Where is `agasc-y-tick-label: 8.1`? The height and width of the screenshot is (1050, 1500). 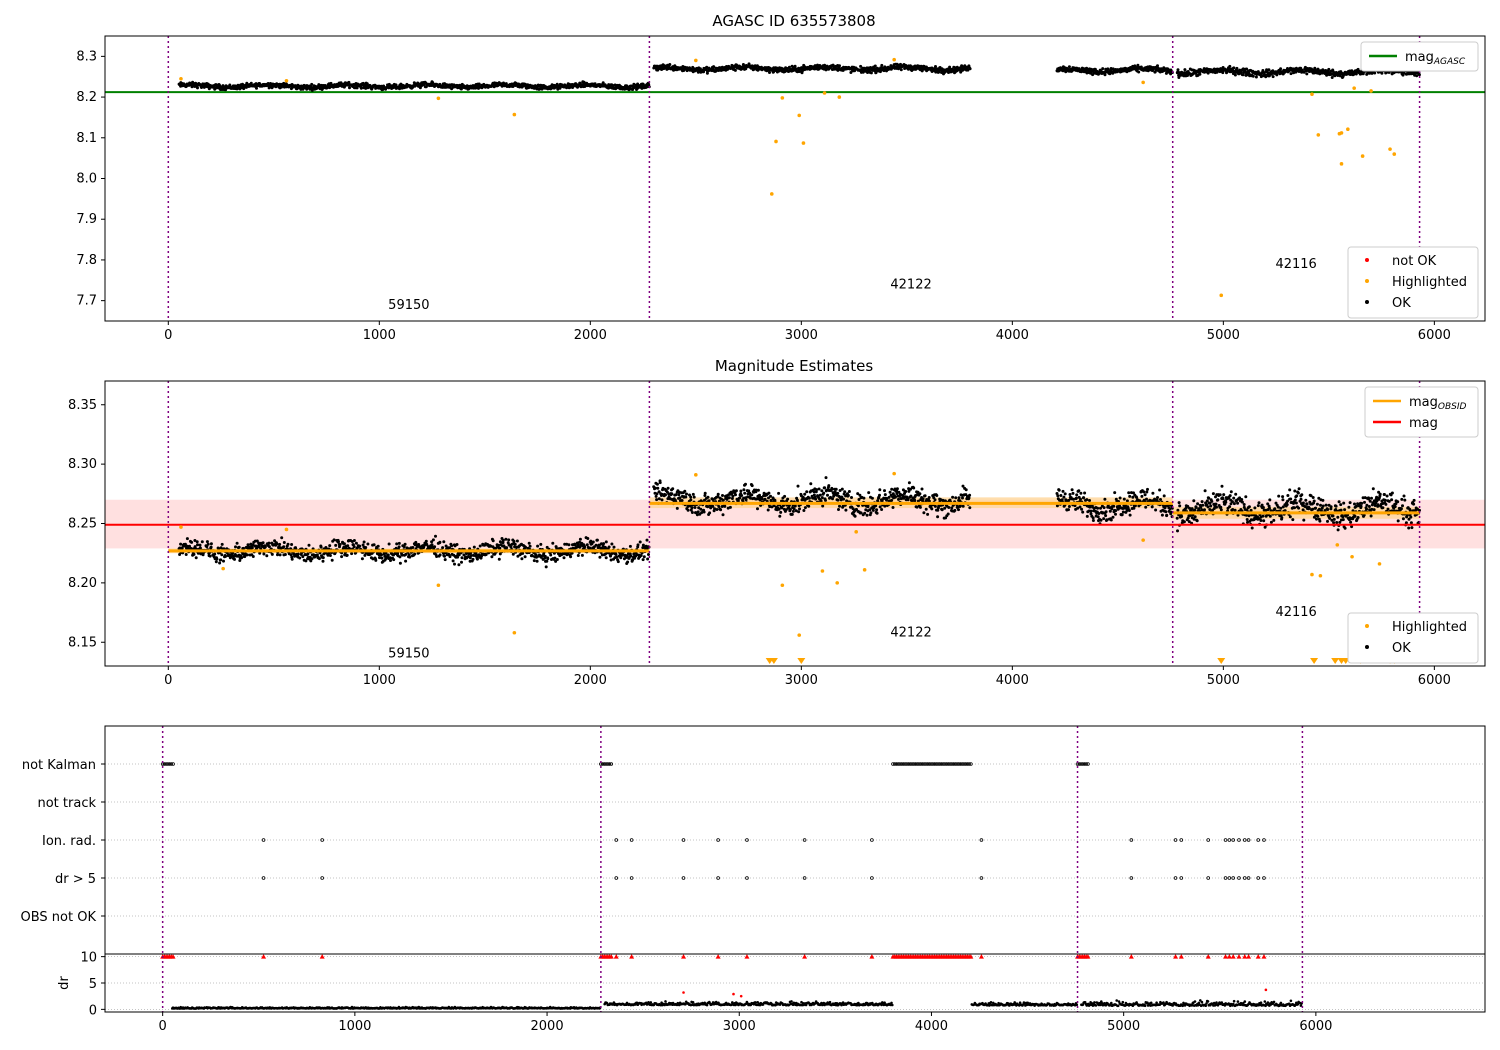
agasc-y-tick-label: 8.1 is located at coordinates (86, 138).